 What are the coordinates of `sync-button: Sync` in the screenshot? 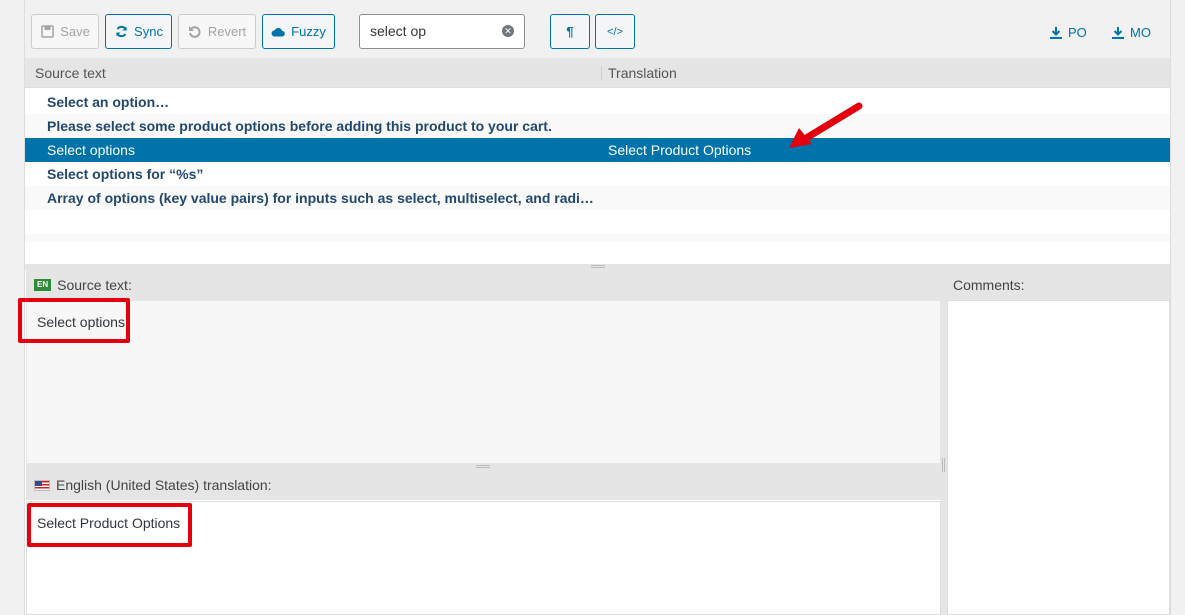 It's located at (138, 31).